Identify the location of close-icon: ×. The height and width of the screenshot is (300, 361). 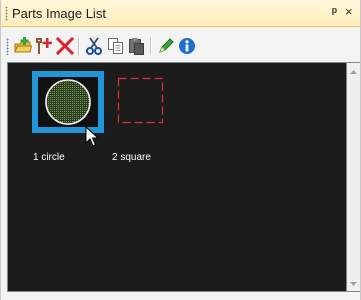
(351, 12).